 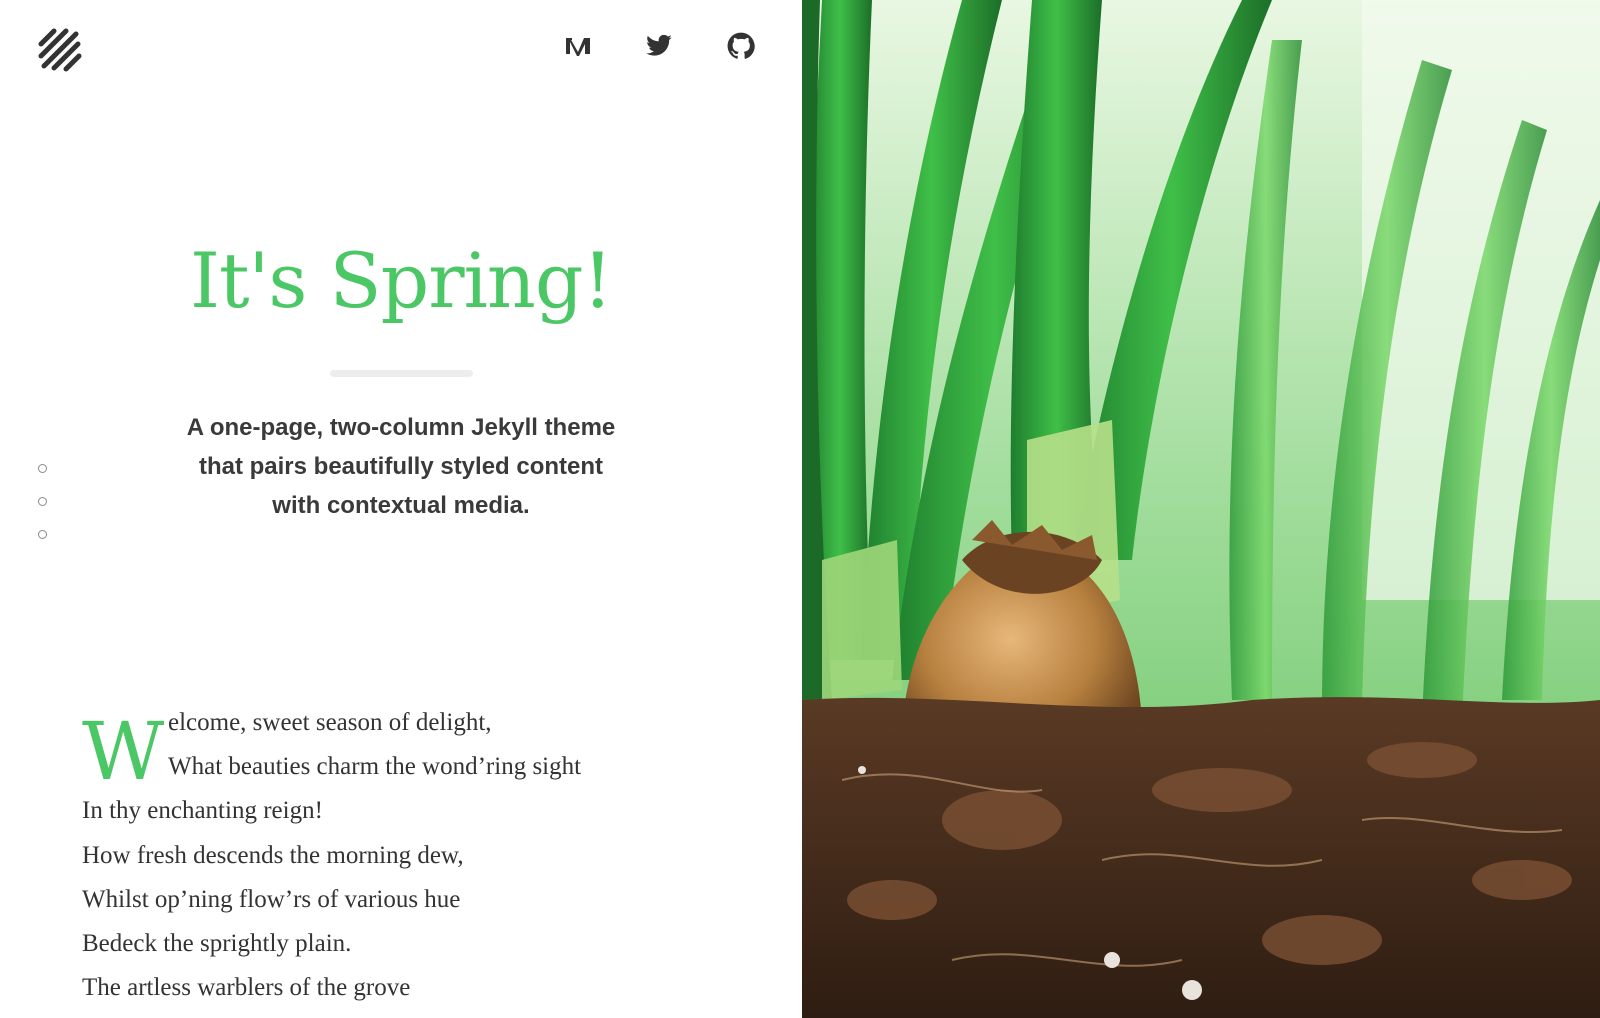 What do you see at coordinates (42, 513) in the screenshot?
I see `section-nav-dots` at bounding box center [42, 513].